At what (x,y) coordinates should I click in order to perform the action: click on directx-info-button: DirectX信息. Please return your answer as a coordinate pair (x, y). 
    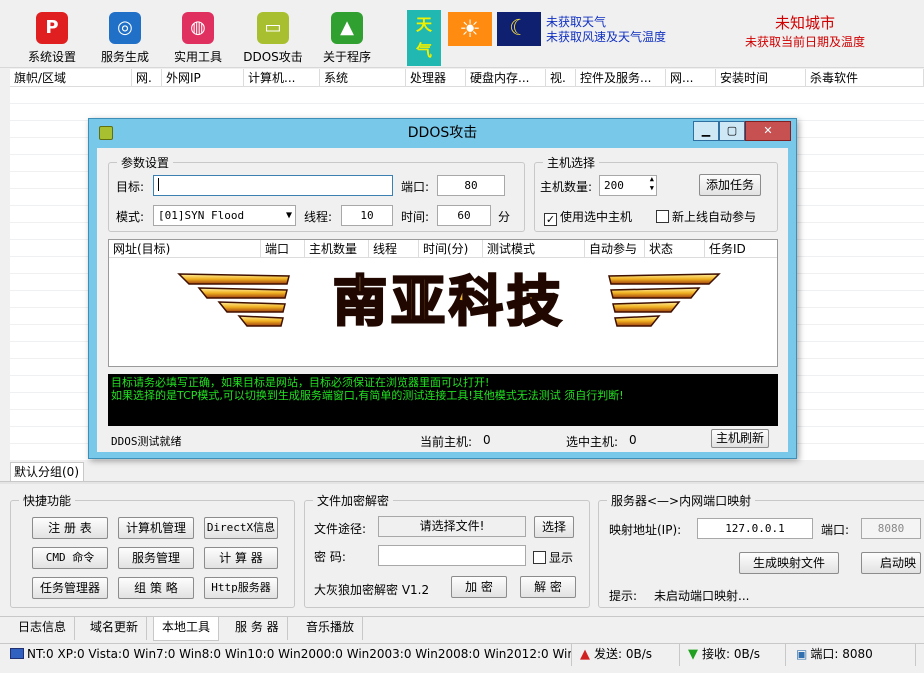
    Looking at the image, I should click on (241, 528).